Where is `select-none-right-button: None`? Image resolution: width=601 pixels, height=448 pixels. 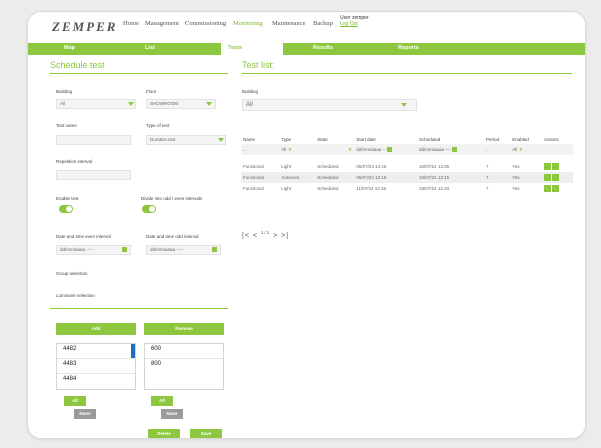 select-none-right-button: None is located at coordinates (172, 414).